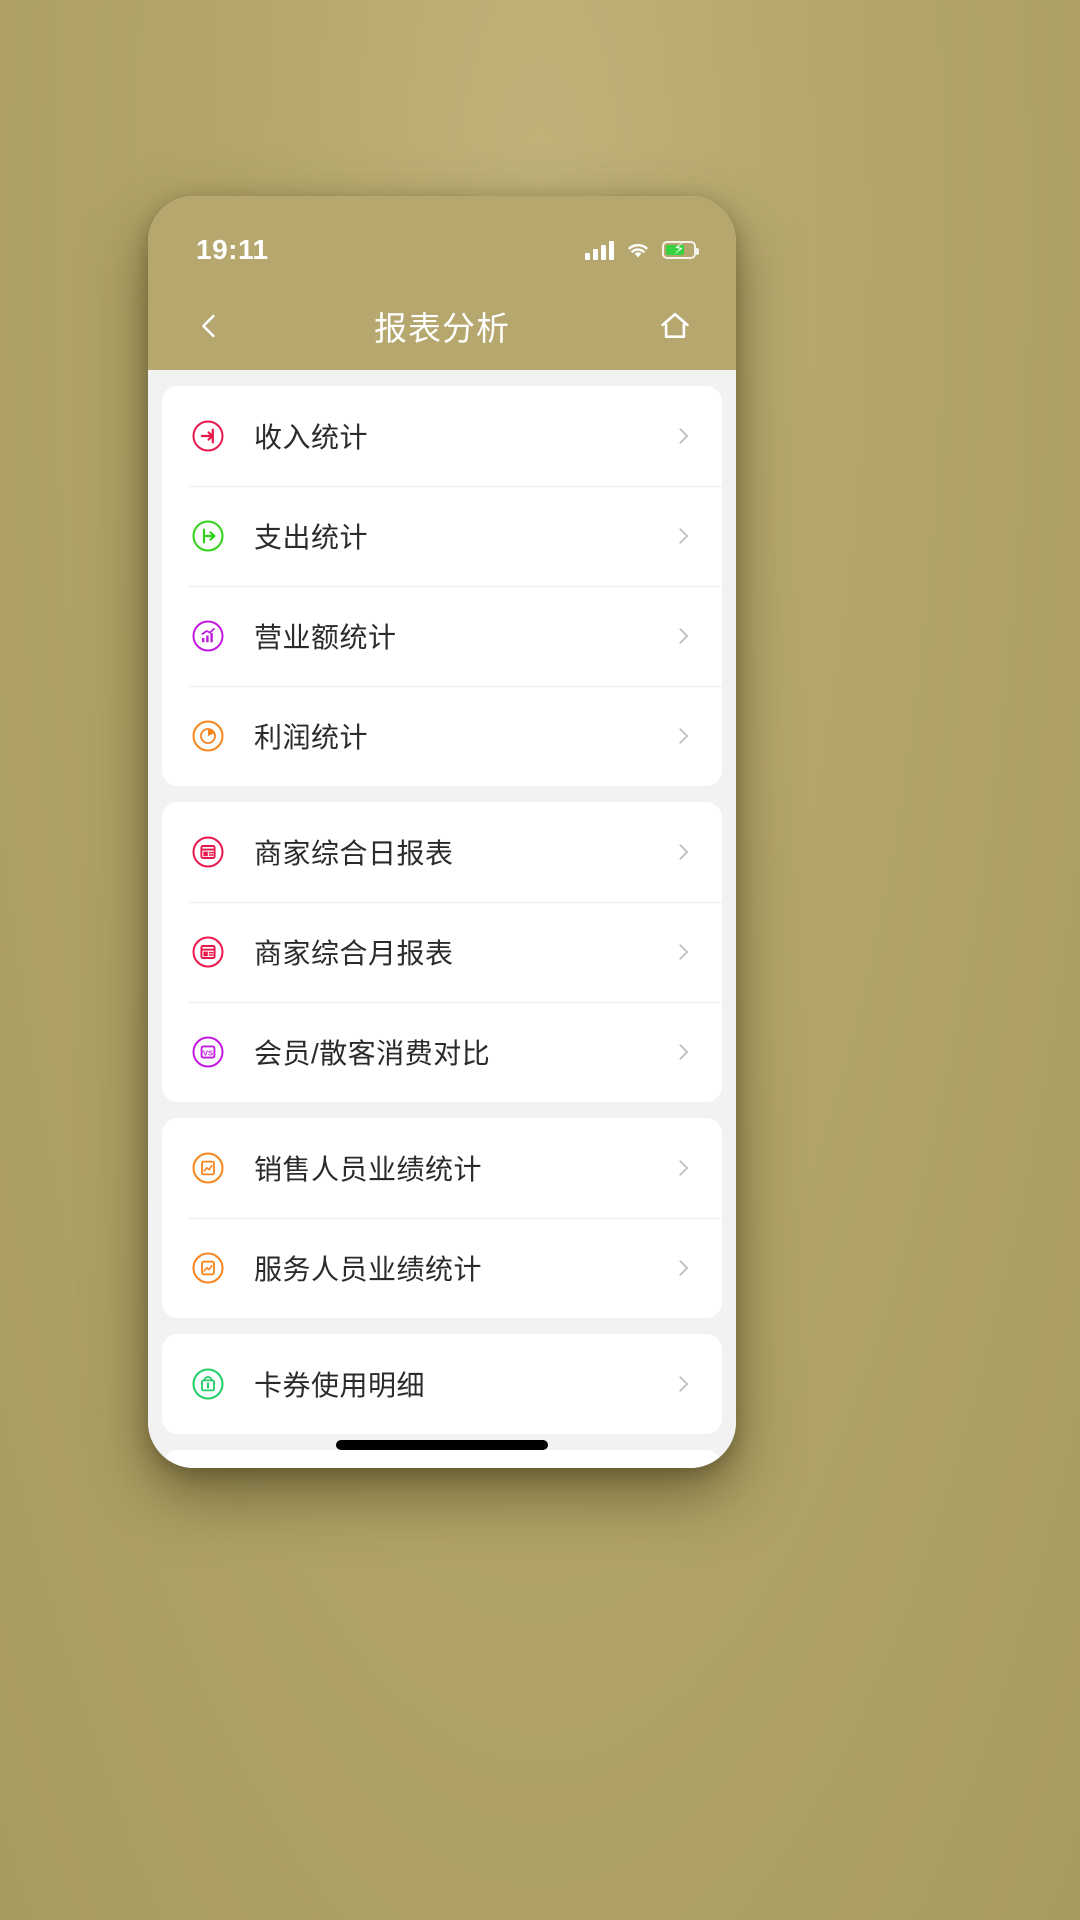 This screenshot has width=1080, height=1920. Describe the element at coordinates (442, 326) in the screenshot. I see `navigation-bar: 报表分析` at that location.